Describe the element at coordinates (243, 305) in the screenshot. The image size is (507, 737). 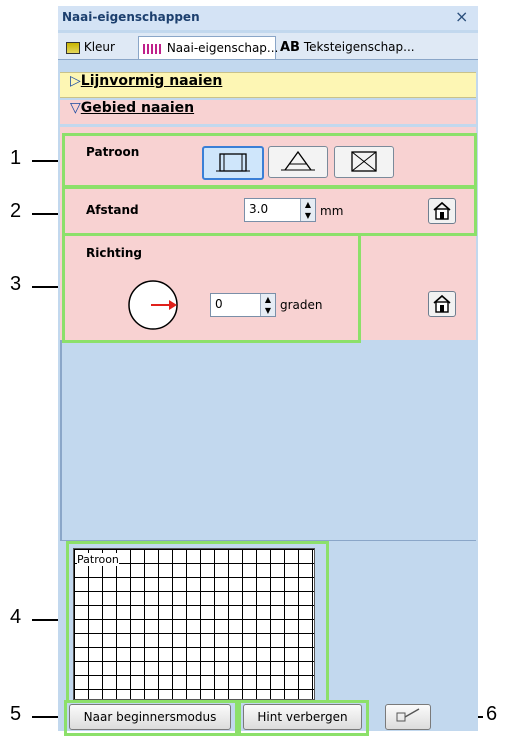
I see `richting-stepper: 0 ▲ ▼` at that location.